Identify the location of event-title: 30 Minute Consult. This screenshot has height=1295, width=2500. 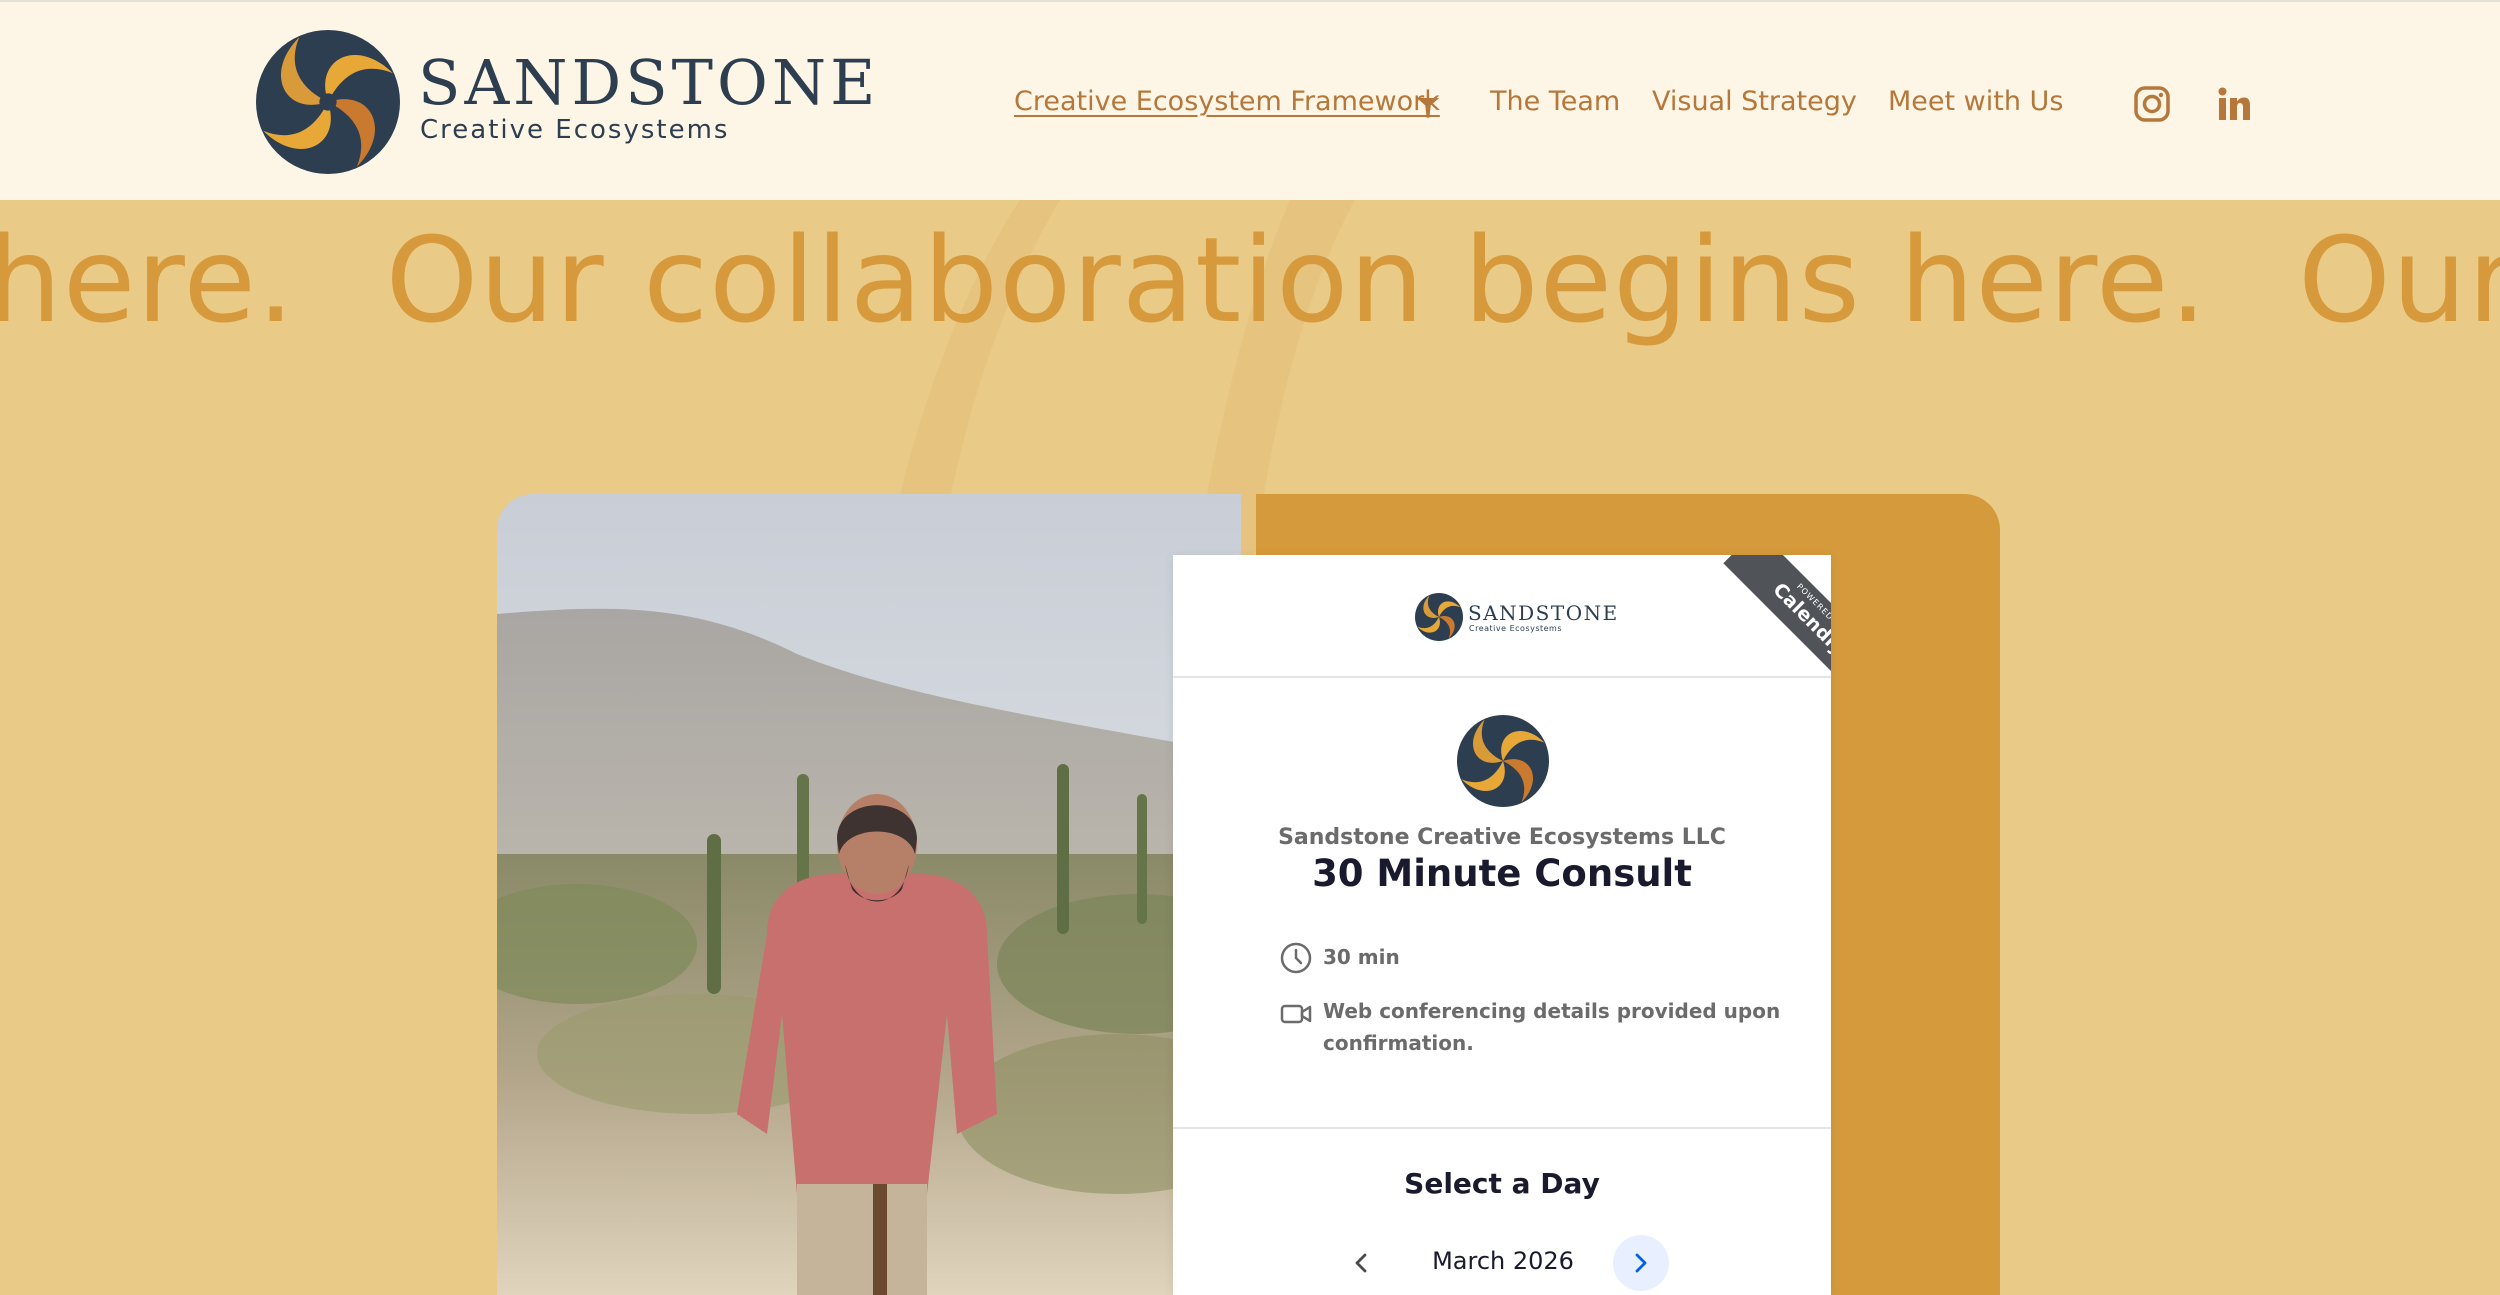
(1502, 873).